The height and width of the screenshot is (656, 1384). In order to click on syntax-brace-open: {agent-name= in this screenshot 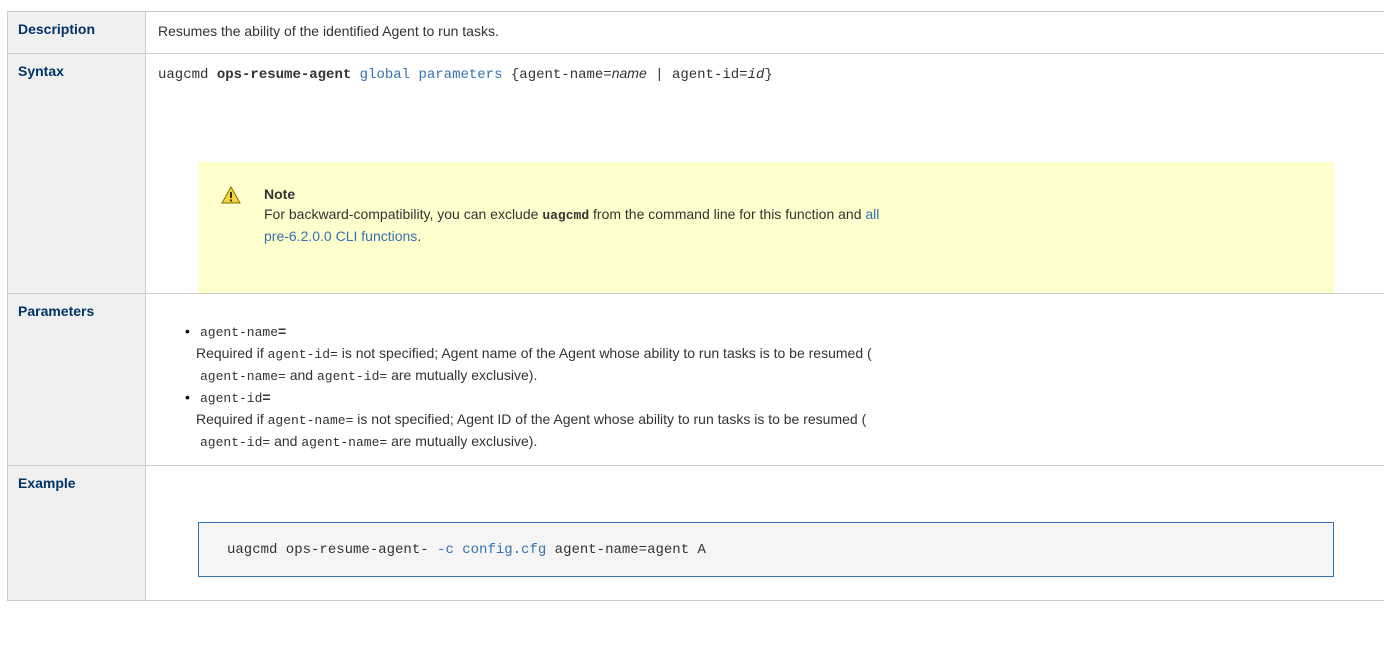, I will do `click(561, 75)`.